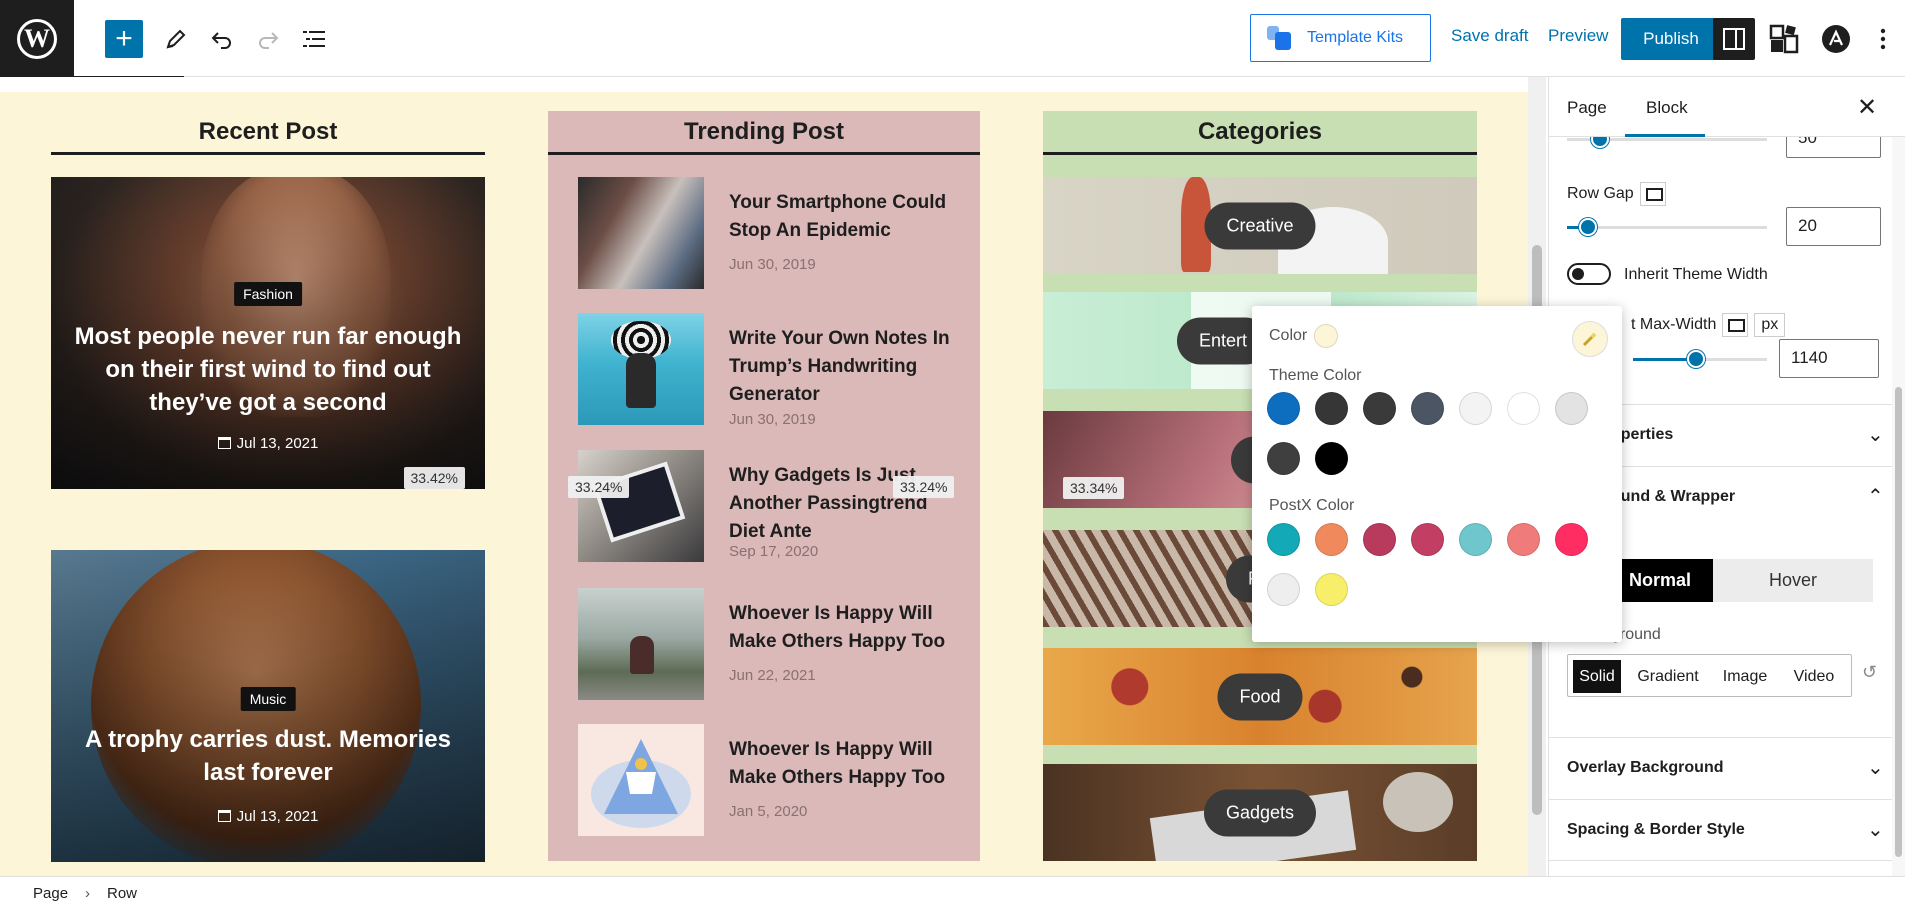  I want to click on toggle-knob, so click(1578, 274).